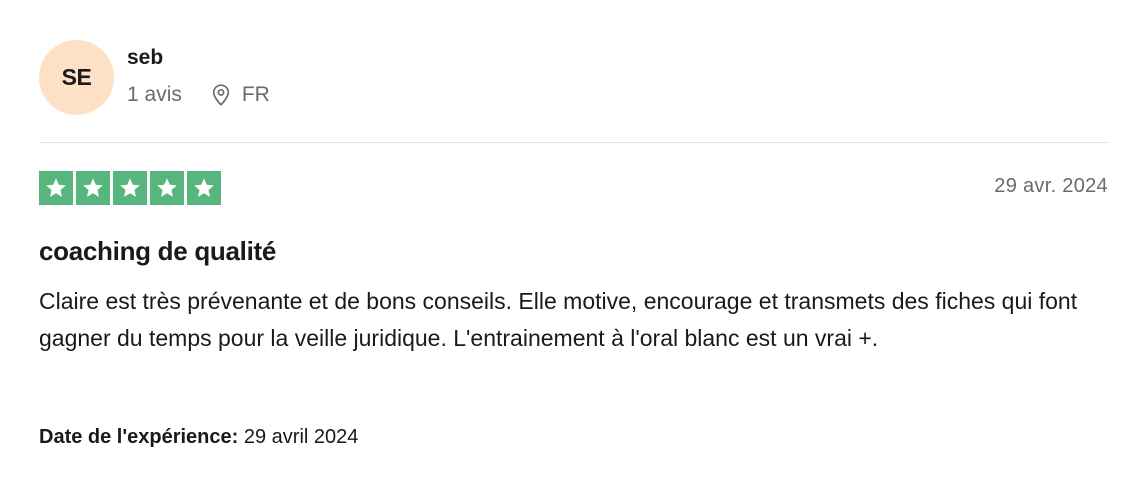 The image size is (1146, 480). I want to click on avatar: SE, so click(76, 77).